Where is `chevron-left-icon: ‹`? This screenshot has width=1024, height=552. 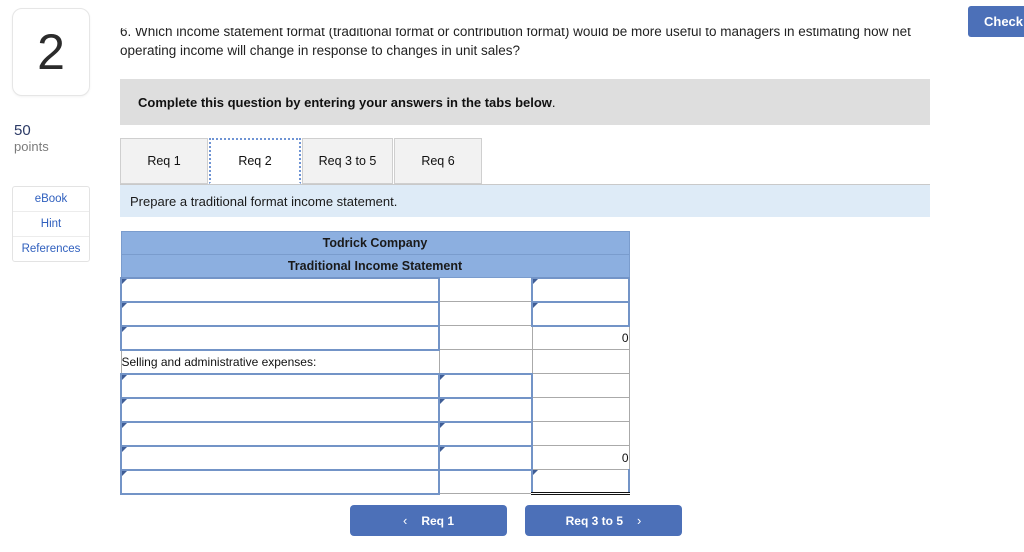 chevron-left-icon: ‹ is located at coordinates (405, 520).